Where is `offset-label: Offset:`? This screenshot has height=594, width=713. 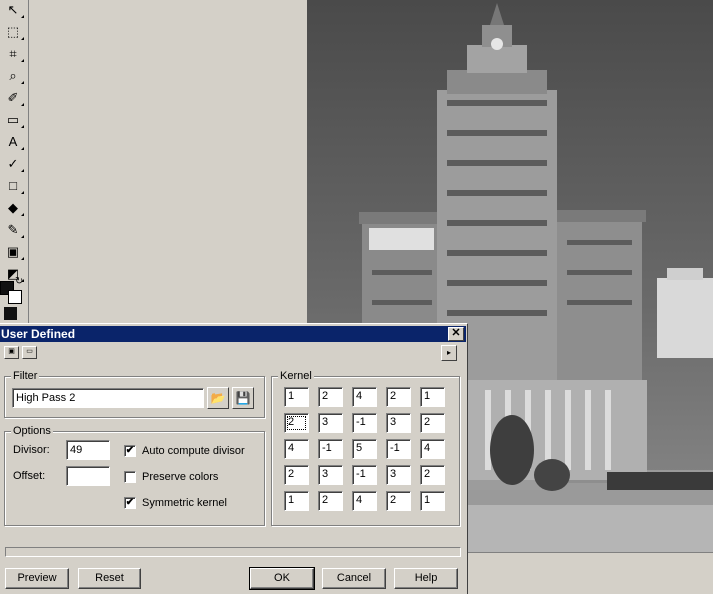
offset-label: Offset: is located at coordinates (29, 476).